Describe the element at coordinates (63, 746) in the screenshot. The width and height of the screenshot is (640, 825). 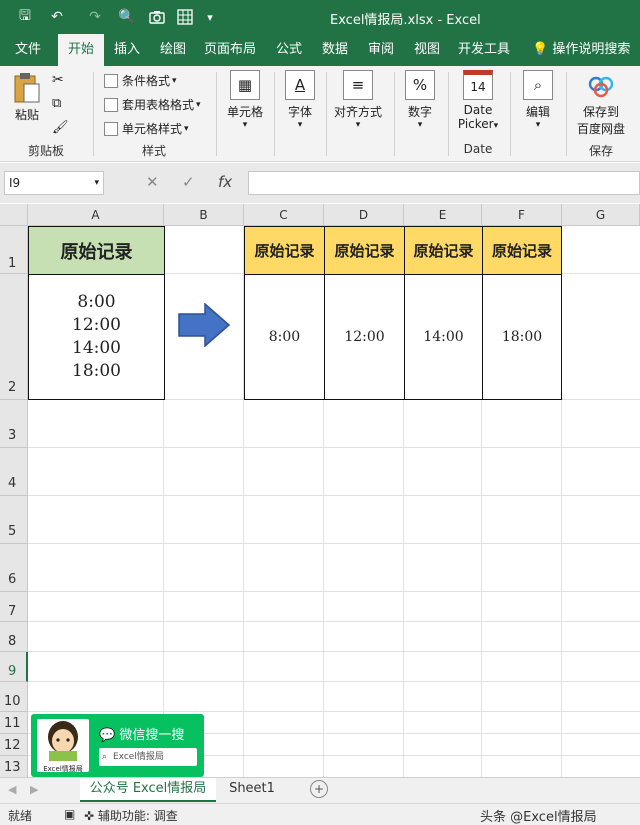
I see `avatar: Excel情报局` at that location.